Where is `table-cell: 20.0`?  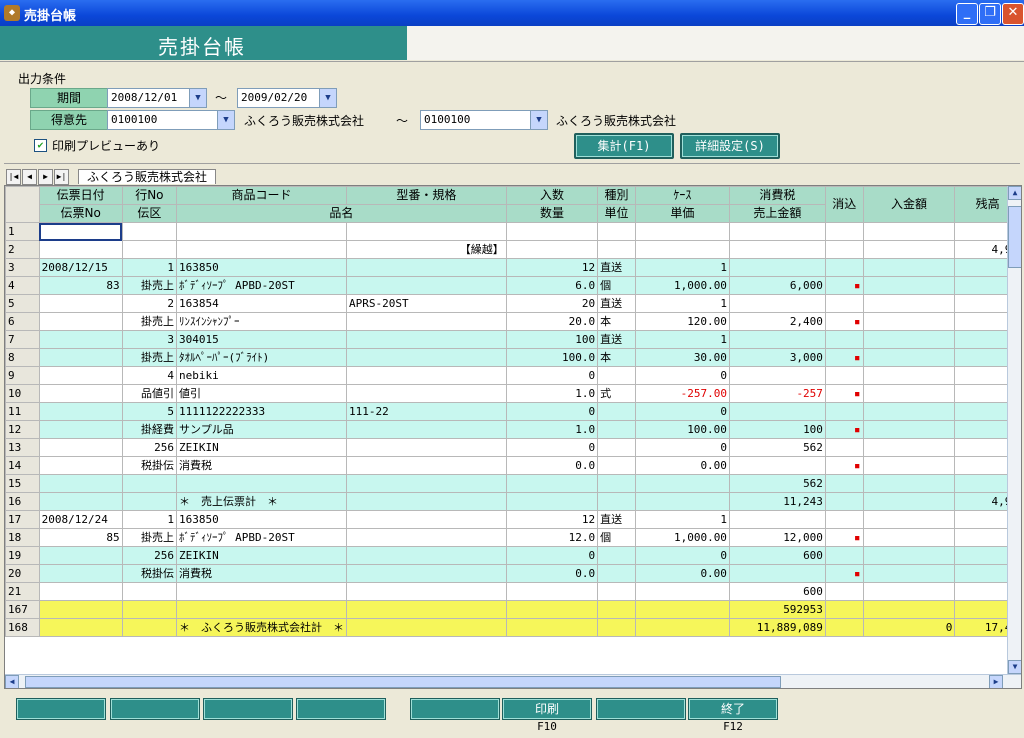
table-cell: 20.0 is located at coordinates (552, 321).